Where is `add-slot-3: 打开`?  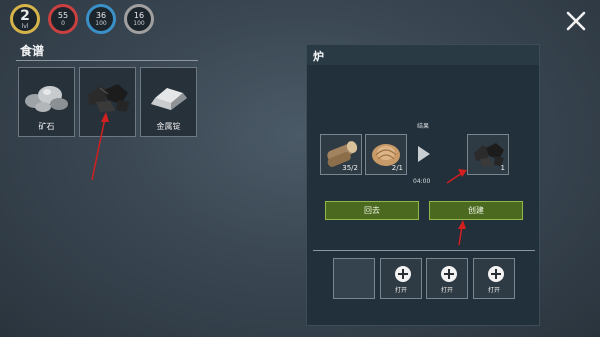 add-slot-3: 打开 is located at coordinates (494, 278).